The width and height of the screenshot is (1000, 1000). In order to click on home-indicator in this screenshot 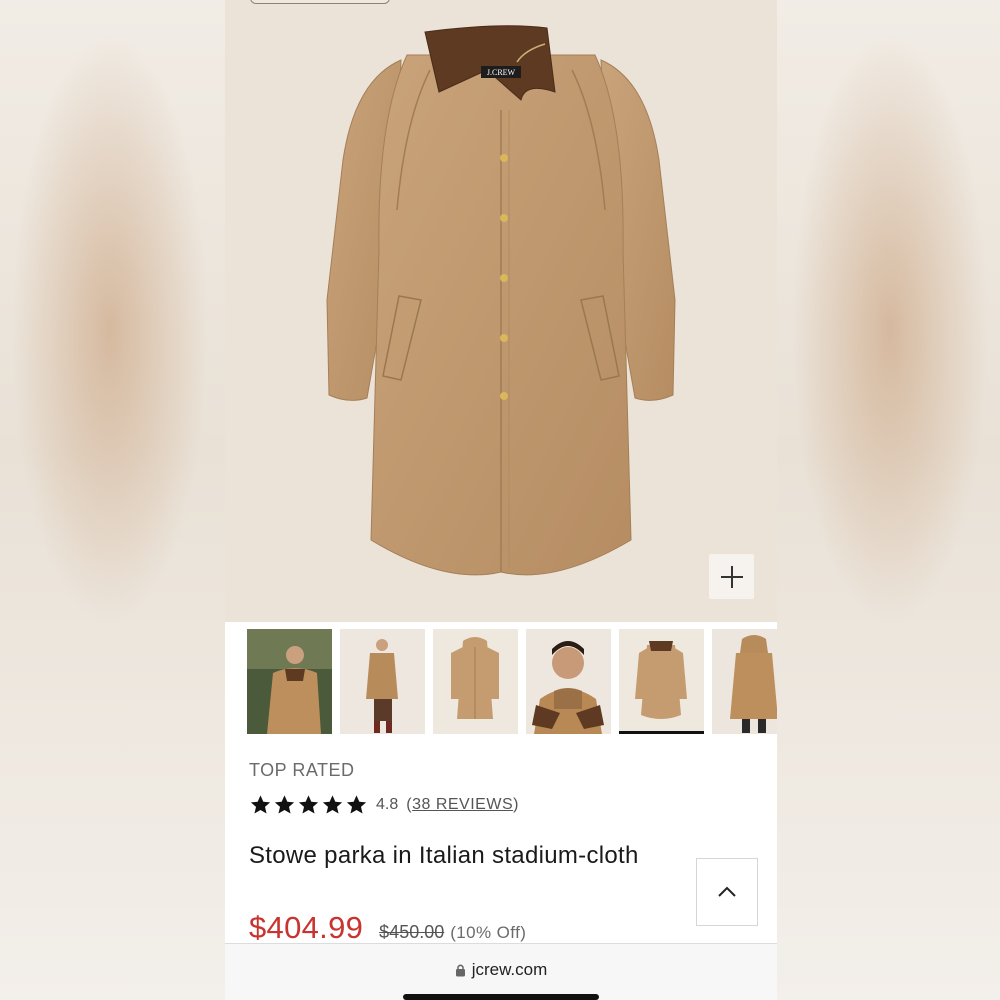, I will do `click(501, 997)`.